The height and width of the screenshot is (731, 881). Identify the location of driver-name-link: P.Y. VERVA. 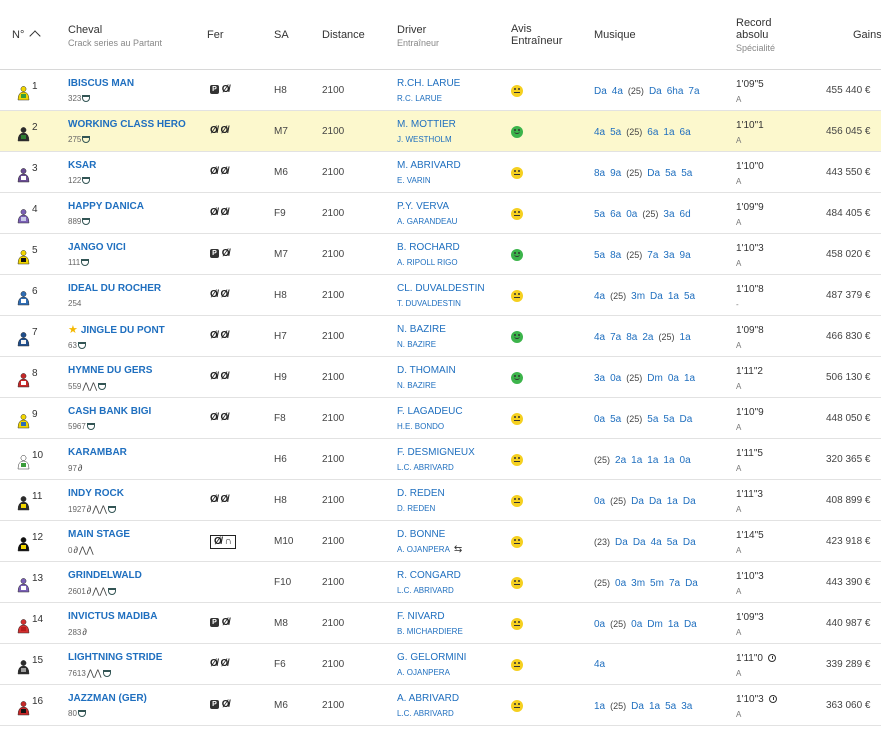
(423, 206).